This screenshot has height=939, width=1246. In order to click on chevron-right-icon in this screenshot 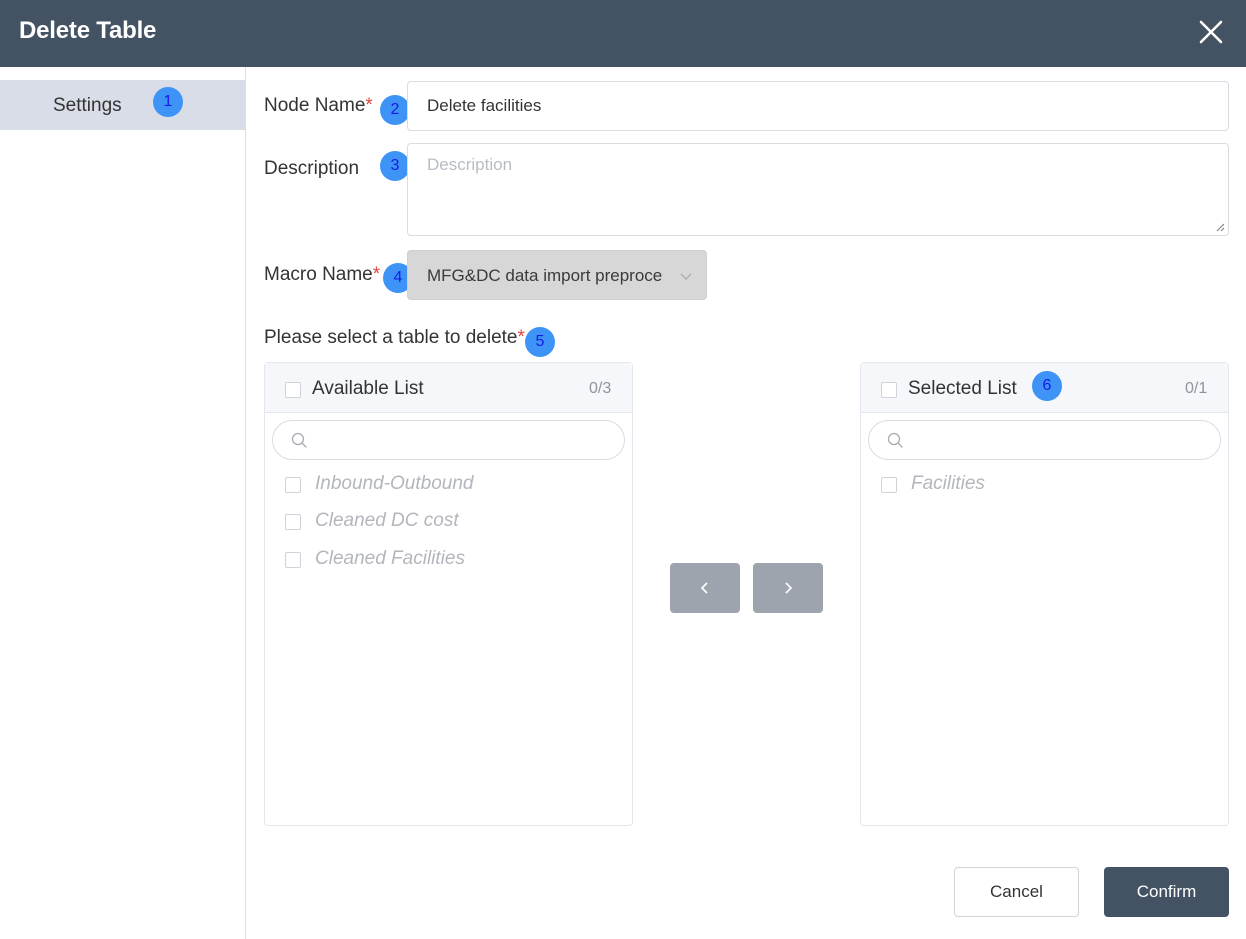, I will do `click(789, 588)`.